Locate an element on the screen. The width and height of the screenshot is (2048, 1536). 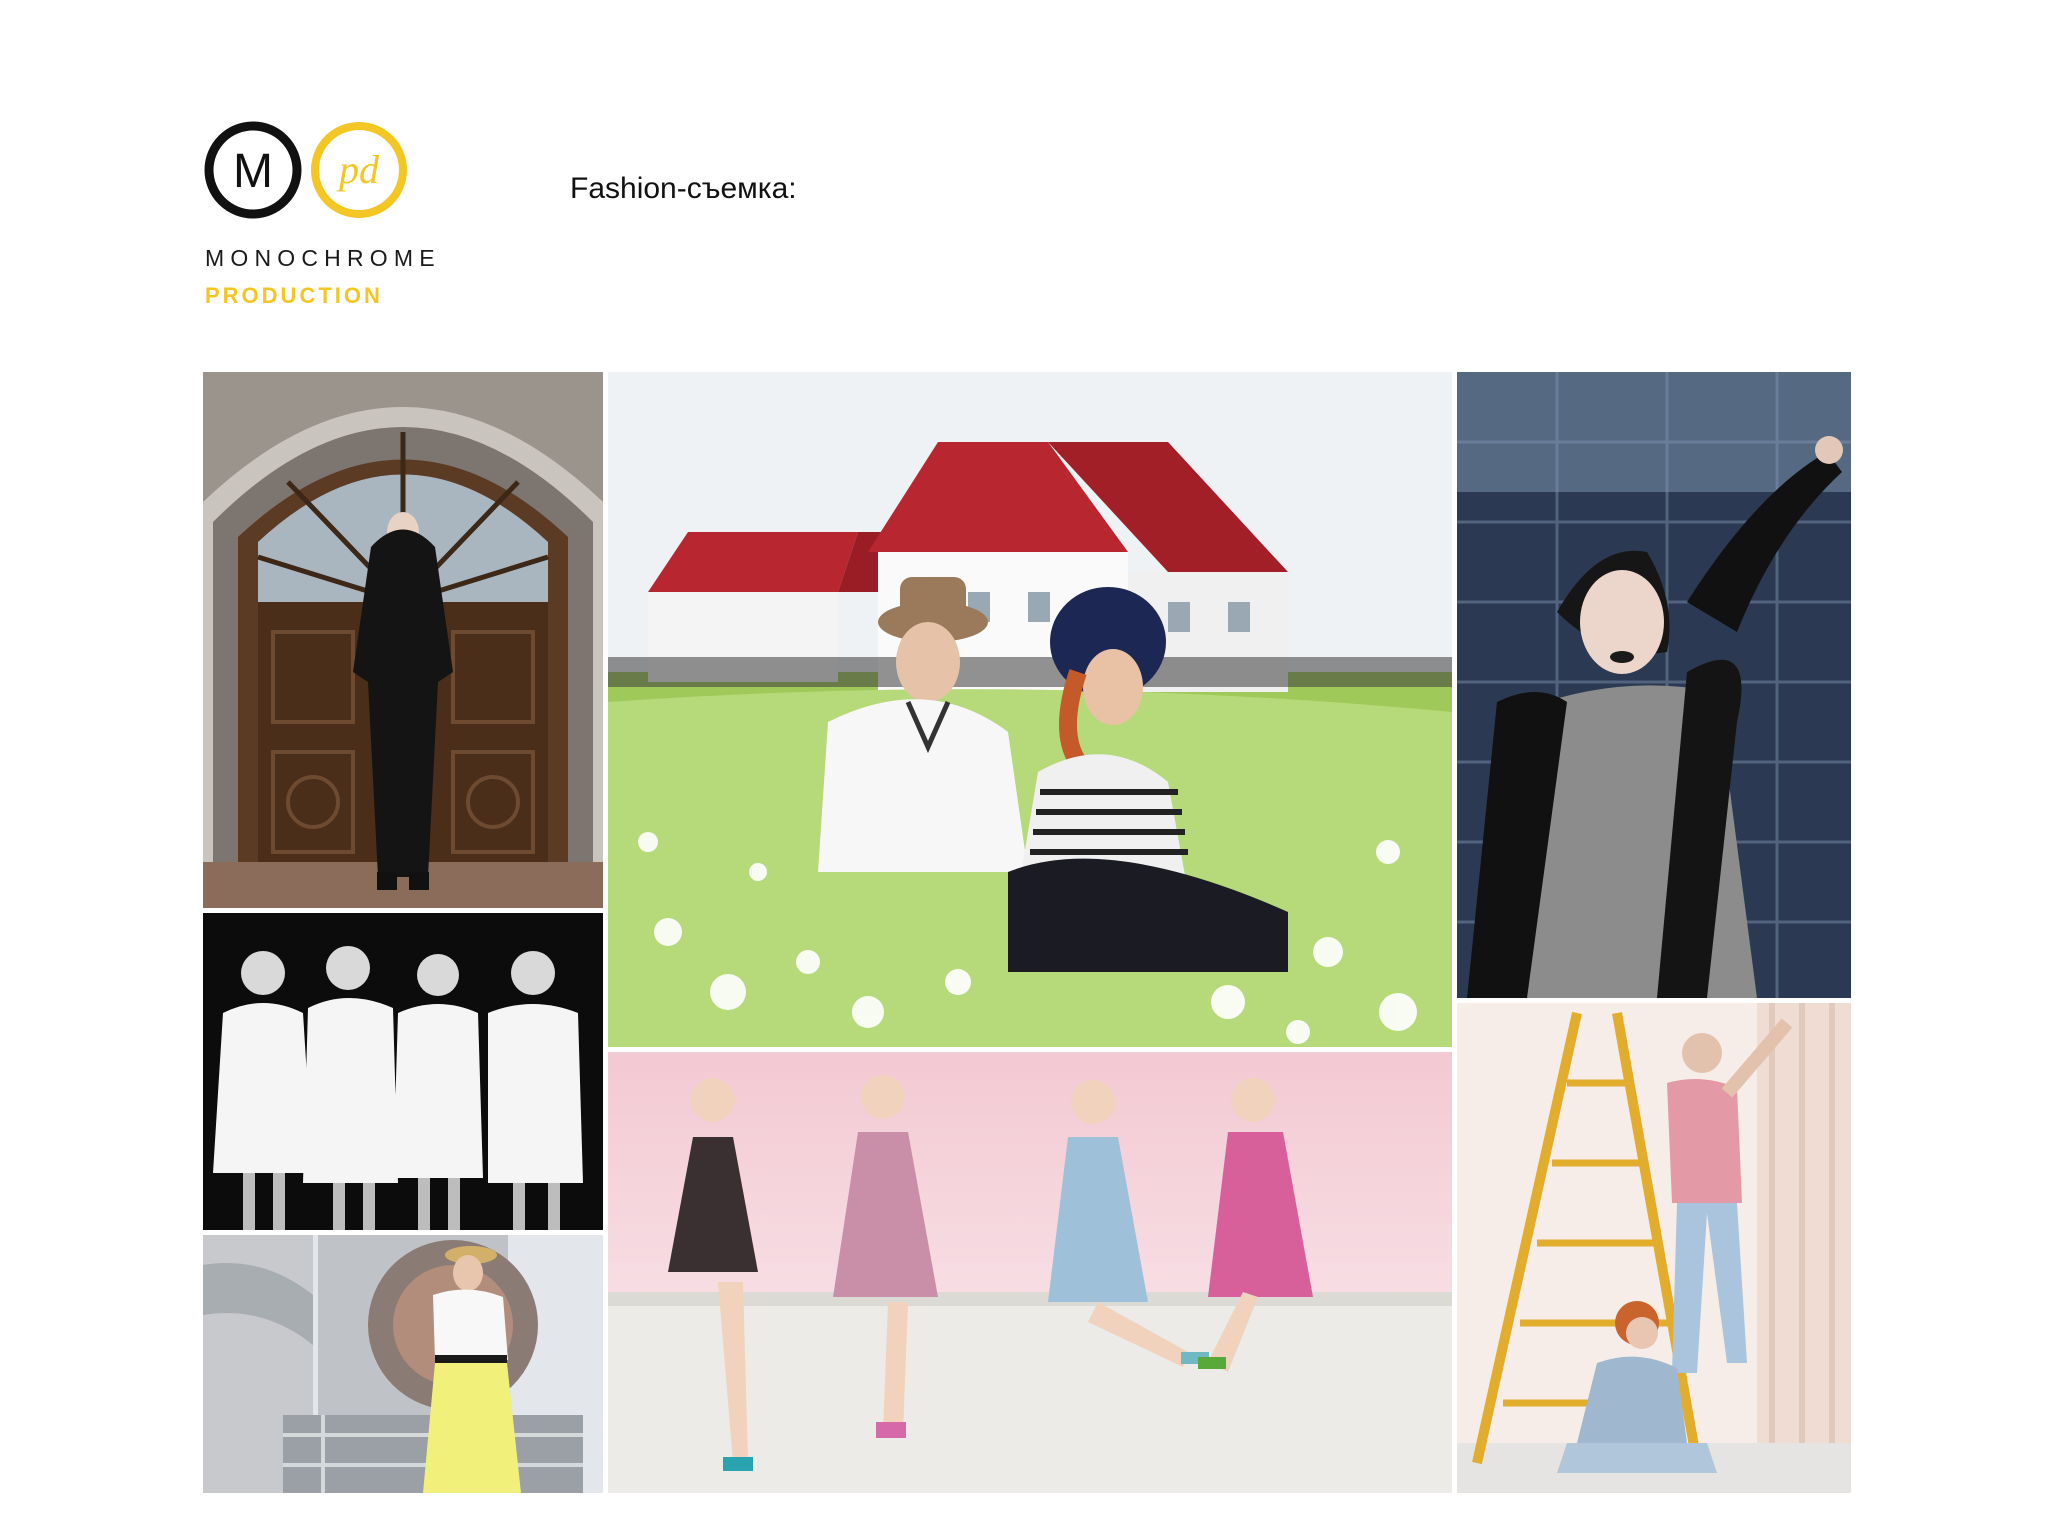
photo-yellow-skirt is located at coordinates (403, 1364).